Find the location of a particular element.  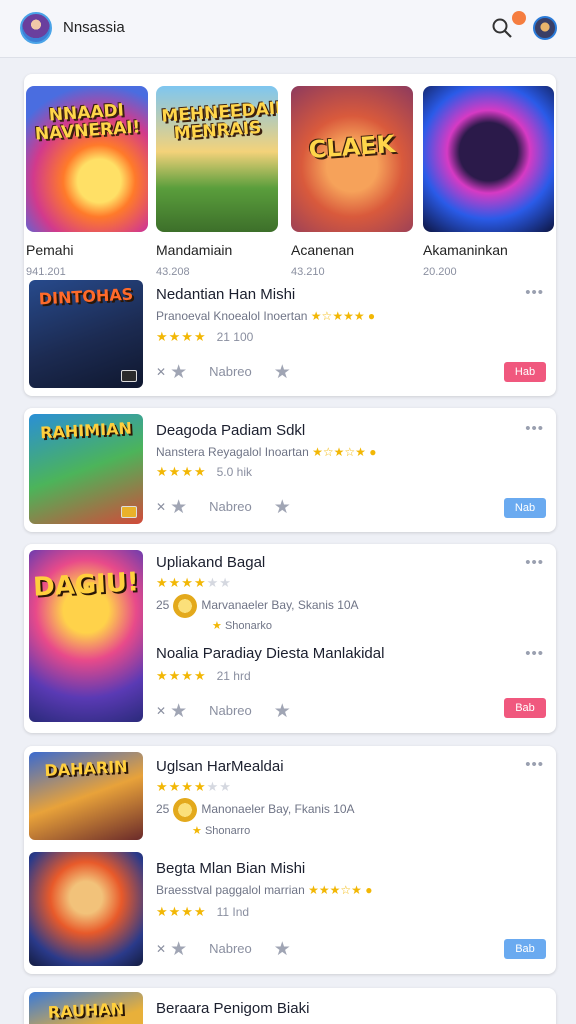

reward-subtext: ★ Shonarko is located at coordinates (242, 626).